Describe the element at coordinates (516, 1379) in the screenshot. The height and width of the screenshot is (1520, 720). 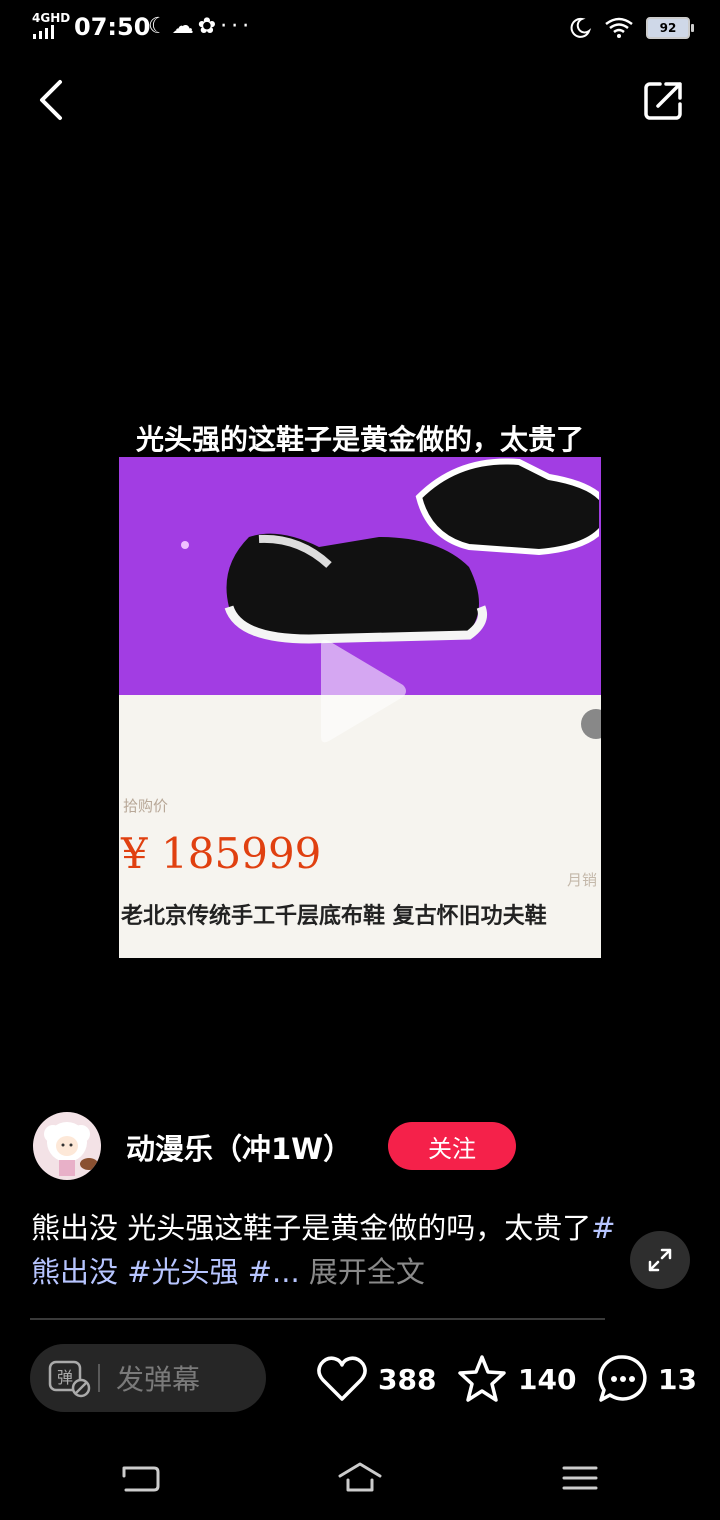
I see `favorite-button: 140` at that location.